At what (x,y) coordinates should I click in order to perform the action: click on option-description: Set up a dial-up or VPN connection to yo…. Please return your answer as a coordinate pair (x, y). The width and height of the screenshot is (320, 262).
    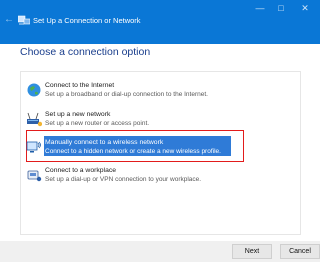
    Looking at the image, I should click on (123, 179).